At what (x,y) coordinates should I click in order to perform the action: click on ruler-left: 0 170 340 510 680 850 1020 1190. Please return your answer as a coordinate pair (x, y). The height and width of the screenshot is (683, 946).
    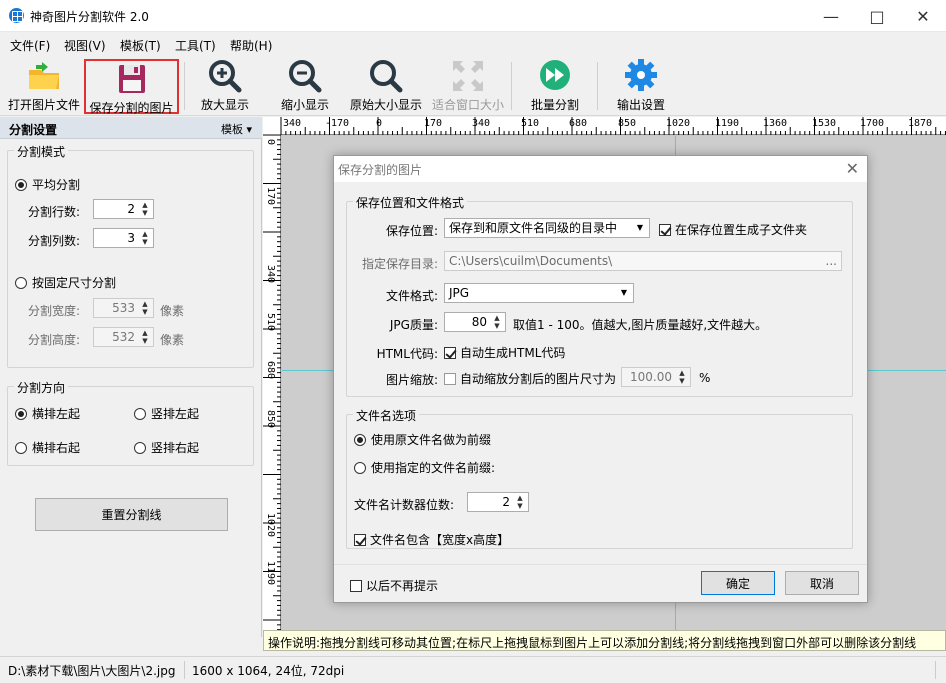
    Looking at the image, I should click on (272, 393).